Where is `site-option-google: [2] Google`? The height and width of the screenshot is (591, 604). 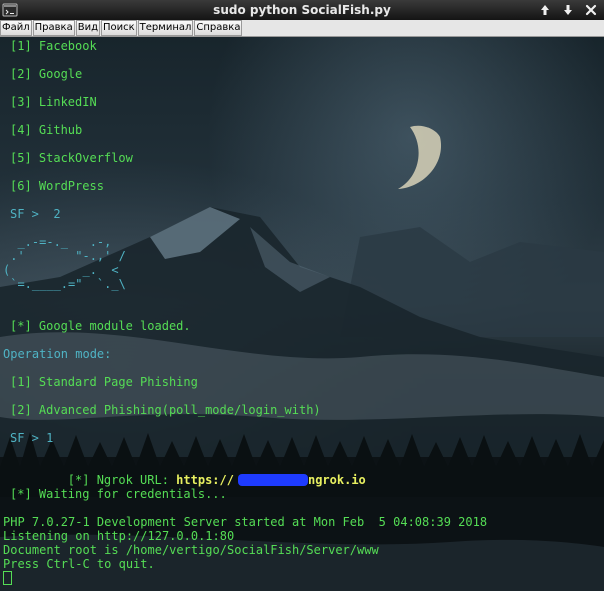
site-option-google: [2] Google is located at coordinates (46, 74).